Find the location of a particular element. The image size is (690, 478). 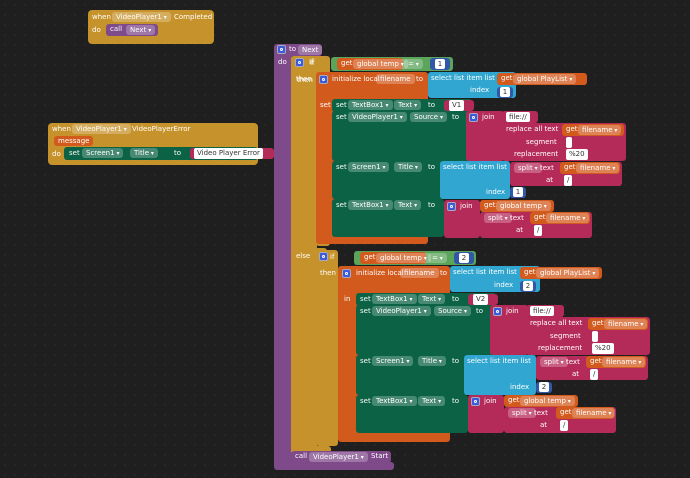

param-message: message is located at coordinates (74, 141).